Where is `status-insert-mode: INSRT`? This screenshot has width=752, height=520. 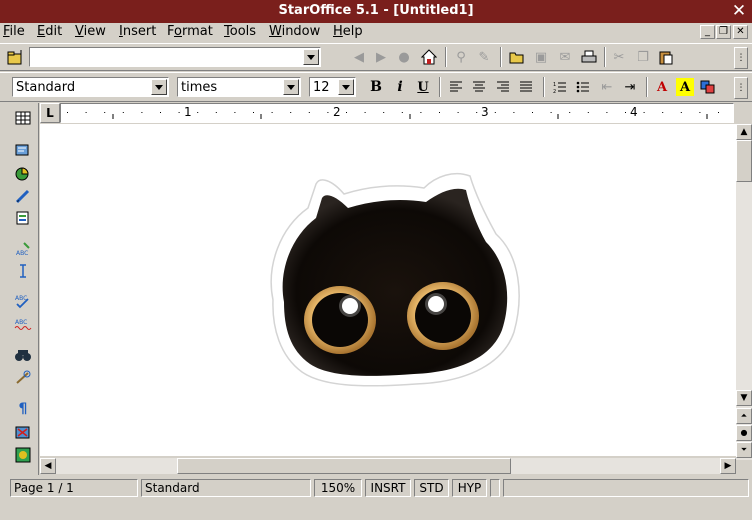
status-insert-mode: INSRT is located at coordinates (388, 488).